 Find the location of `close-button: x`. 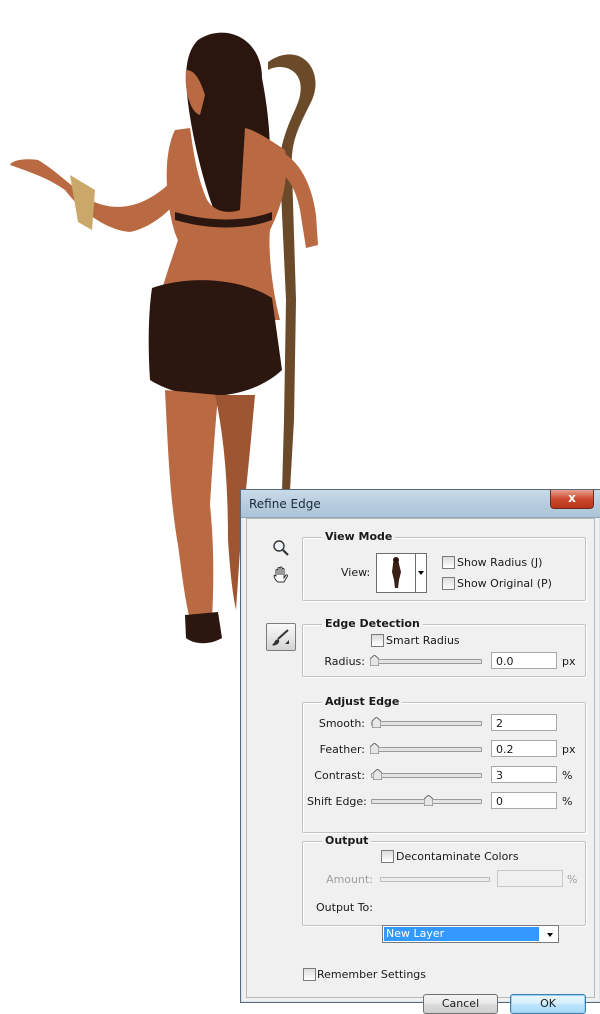

close-button: x is located at coordinates (572, 499).